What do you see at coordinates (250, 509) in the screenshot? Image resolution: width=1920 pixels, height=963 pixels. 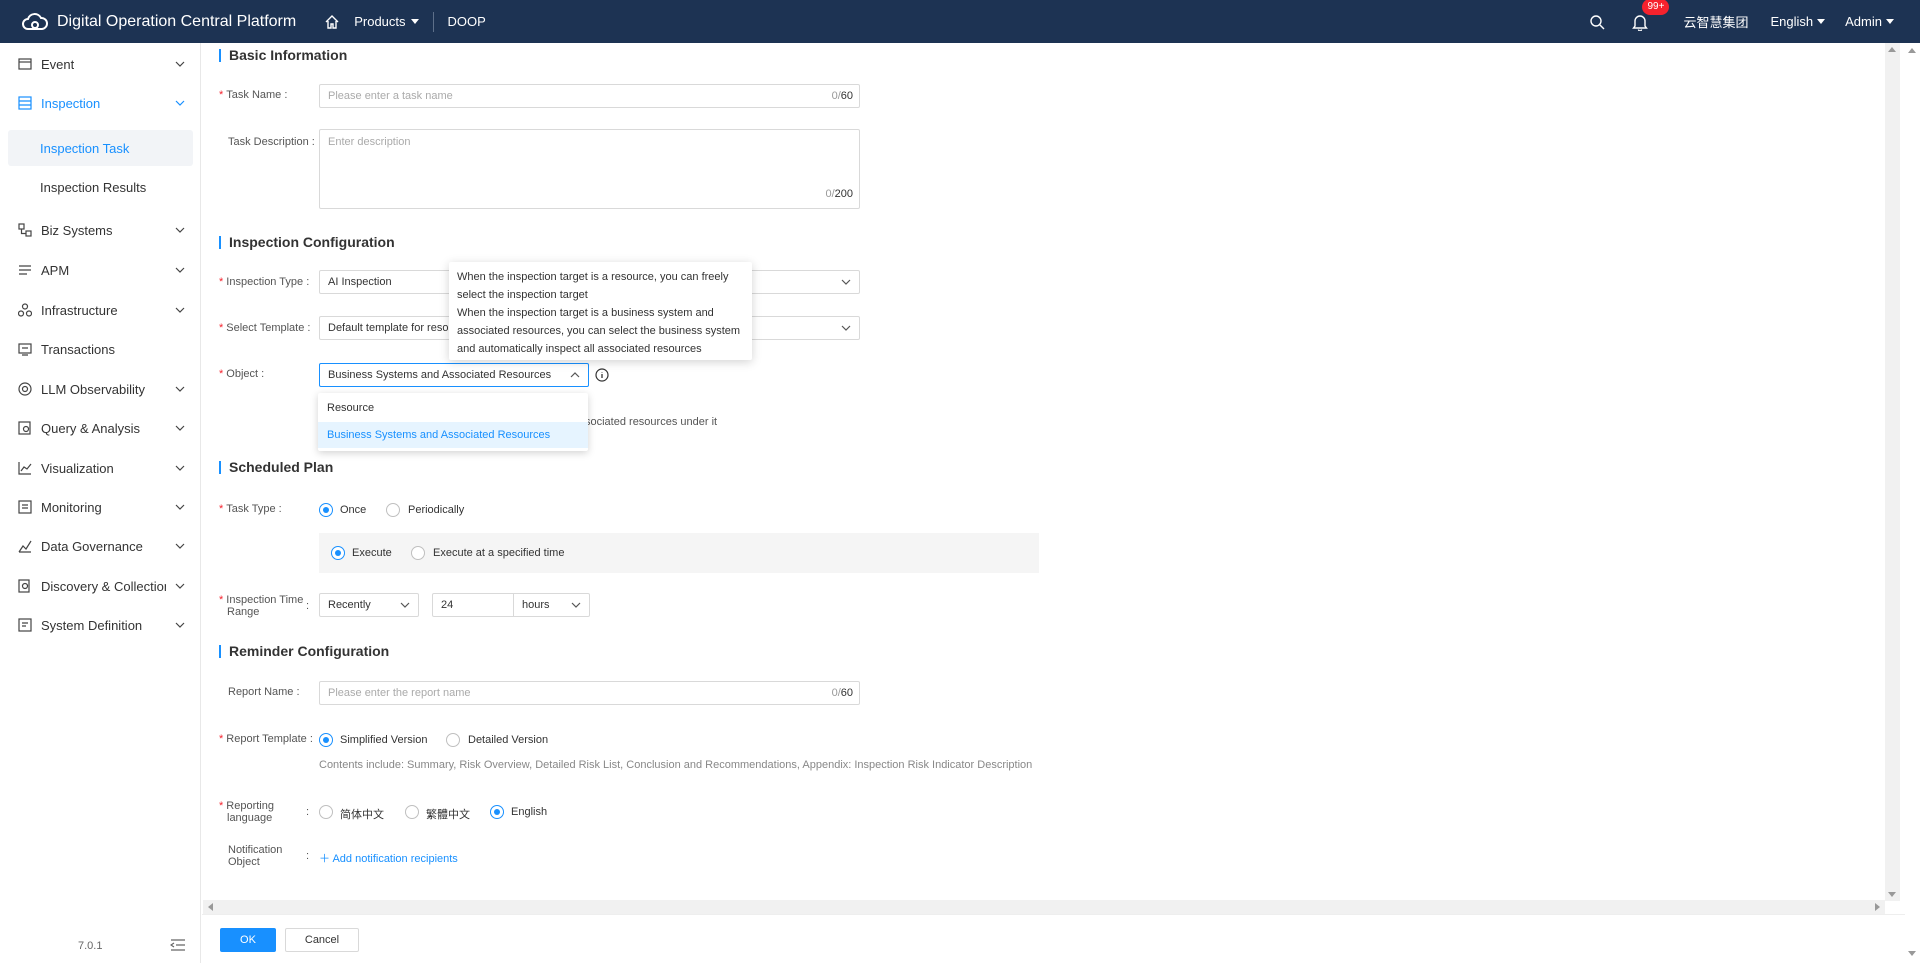 I see `task-type-label: * Task Type :` at bounding box center [250, 509].